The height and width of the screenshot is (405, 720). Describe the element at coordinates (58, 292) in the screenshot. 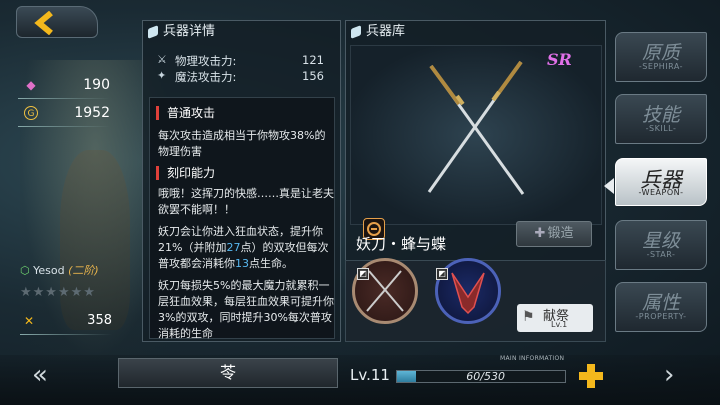

I see `star-rating: ★★★★★★` at that location.